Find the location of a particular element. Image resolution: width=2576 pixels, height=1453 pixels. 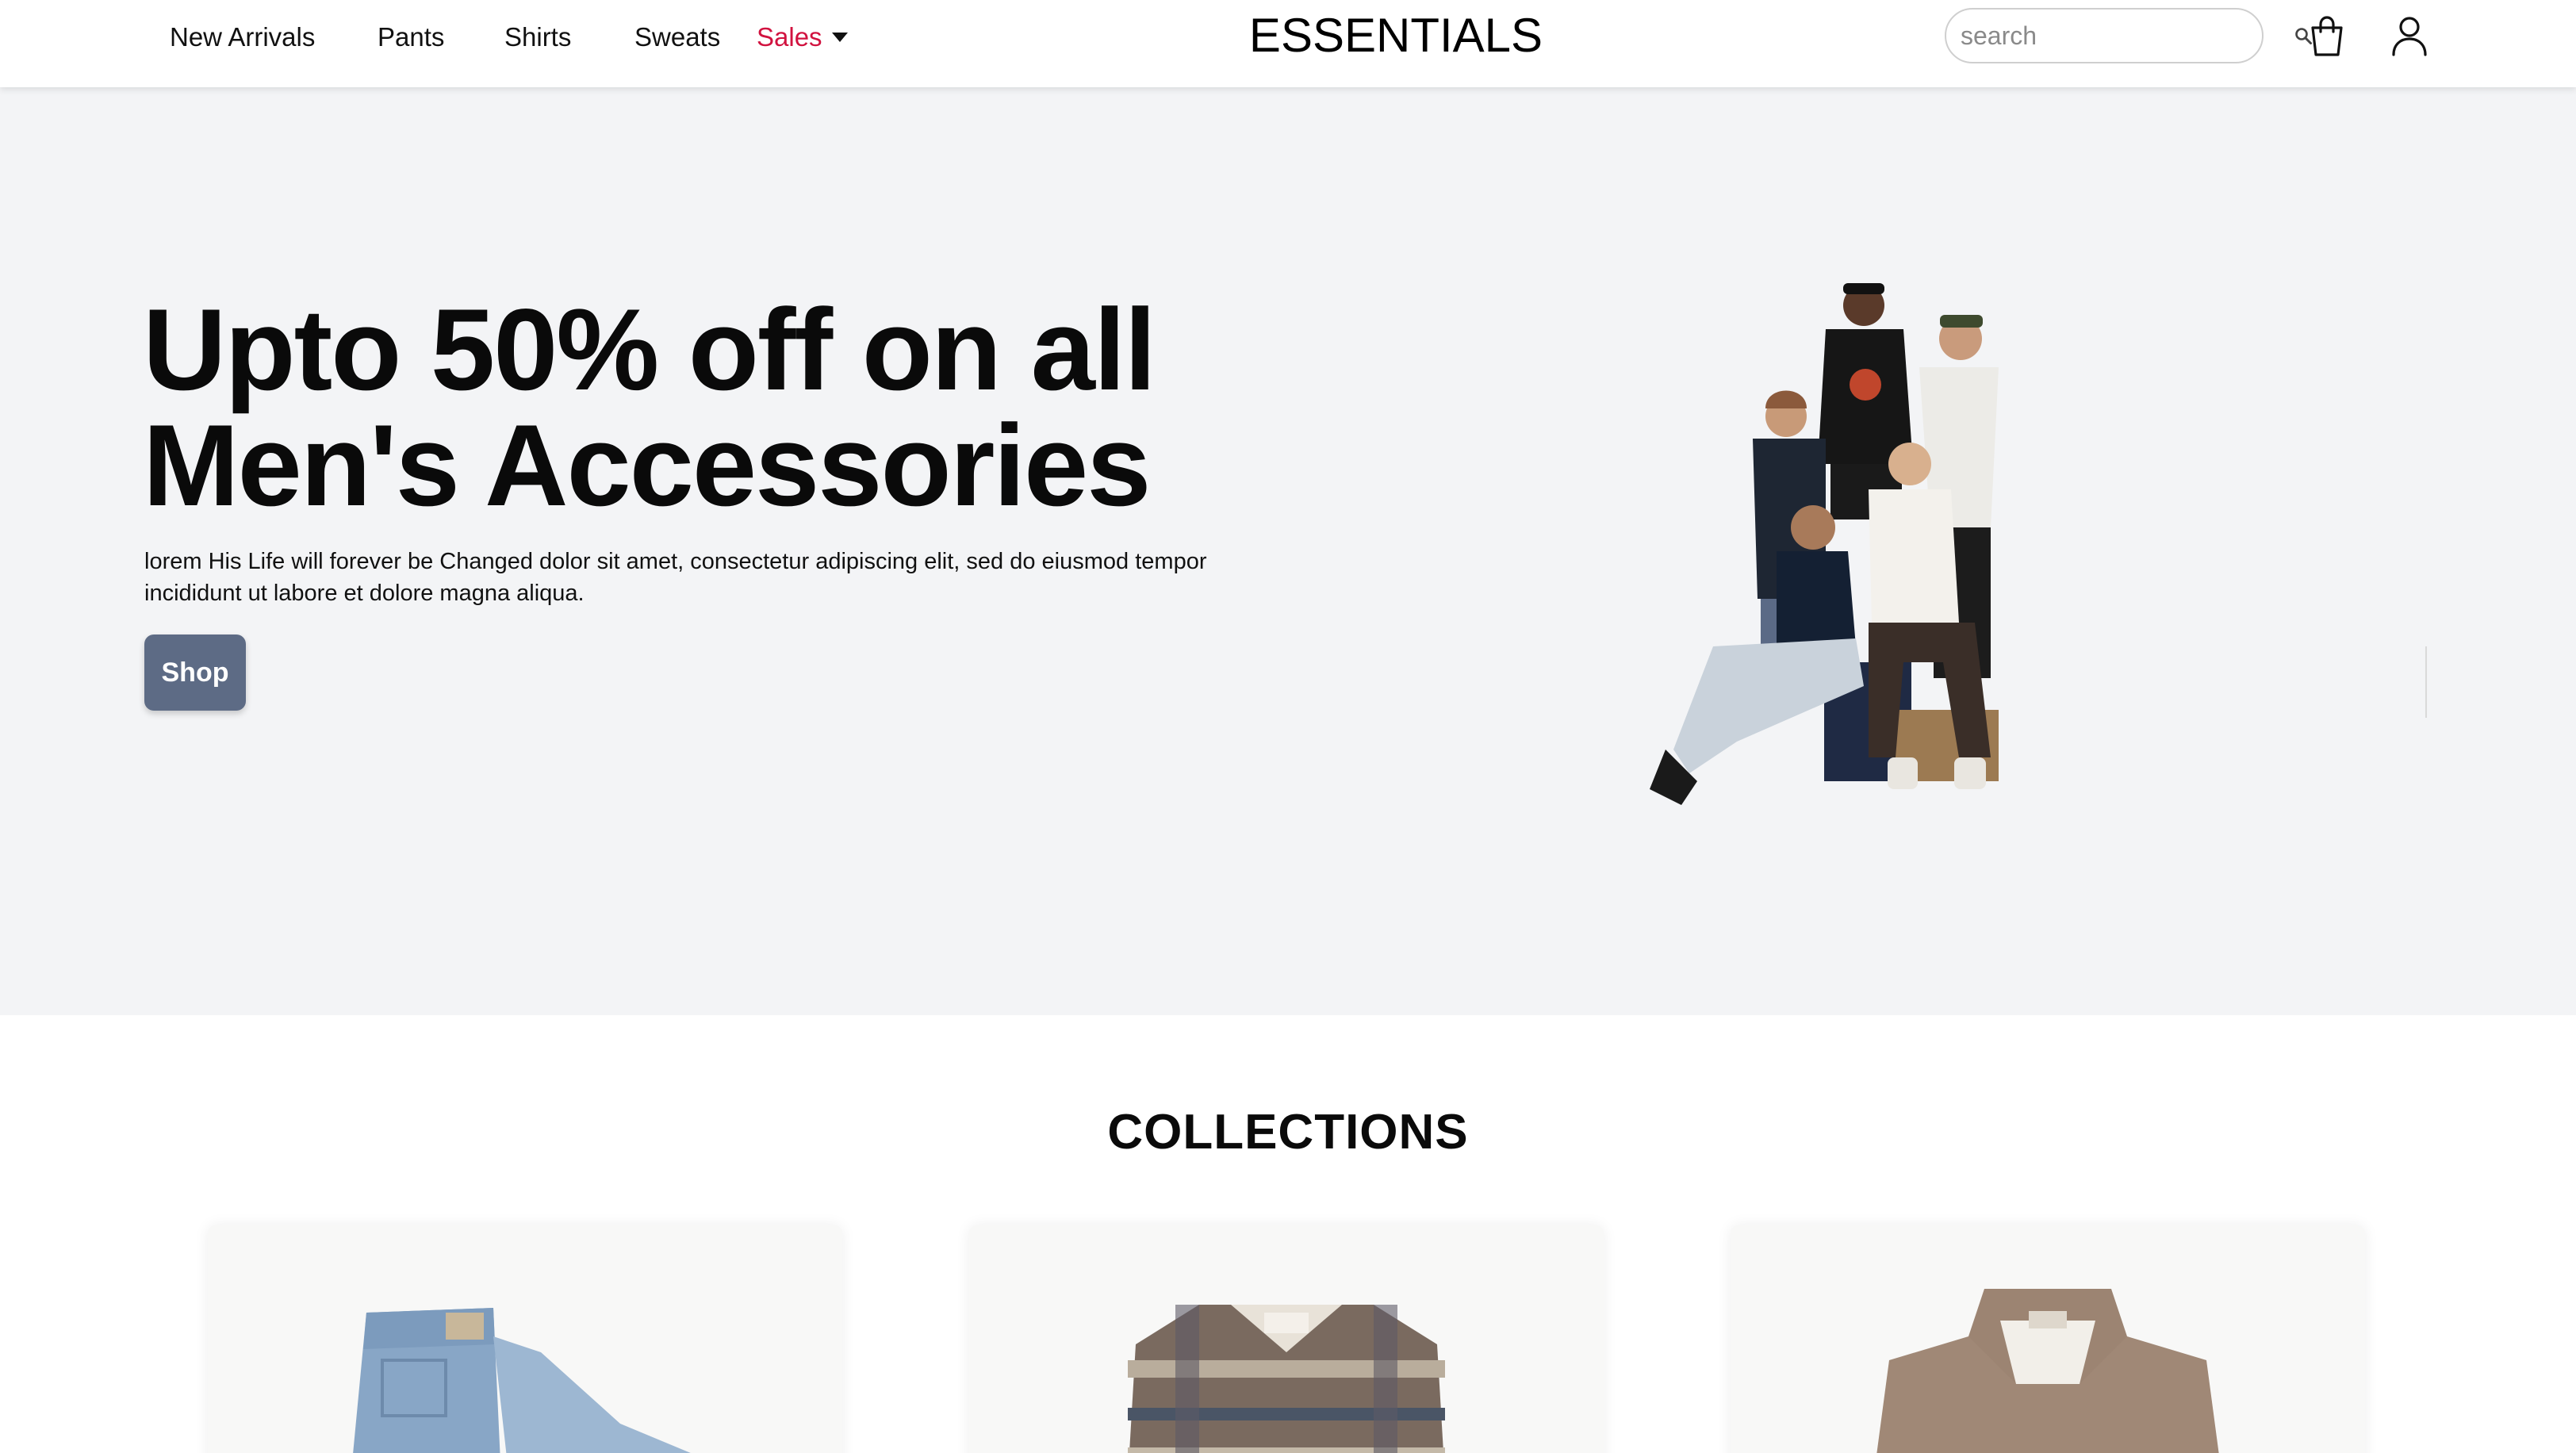

collection-card-flannel-shirt is located at coordinates (1286, 1339).